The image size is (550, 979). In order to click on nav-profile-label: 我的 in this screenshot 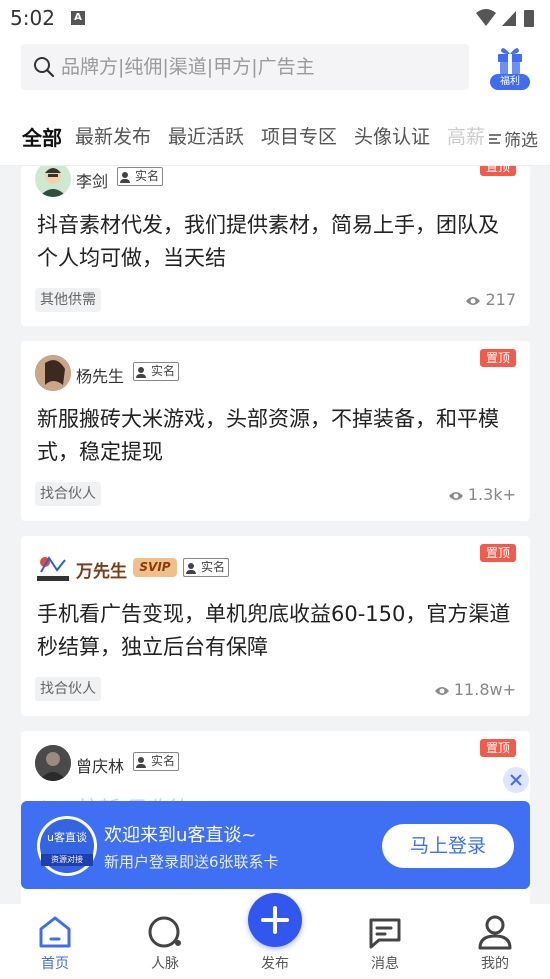, I will do `click(495, 964)`.